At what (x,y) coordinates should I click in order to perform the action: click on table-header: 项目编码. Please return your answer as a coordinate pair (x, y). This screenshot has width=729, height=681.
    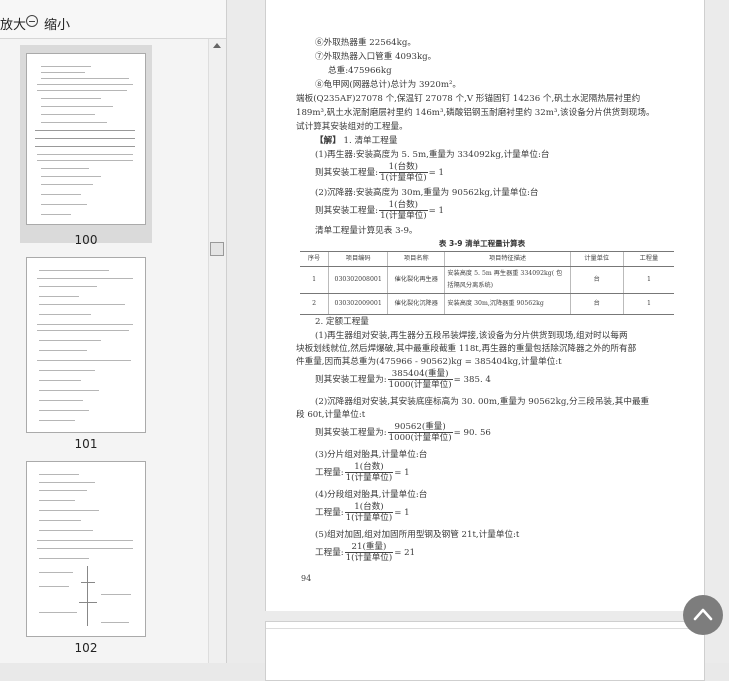
    Looking at the image, I should click on (358, 259).